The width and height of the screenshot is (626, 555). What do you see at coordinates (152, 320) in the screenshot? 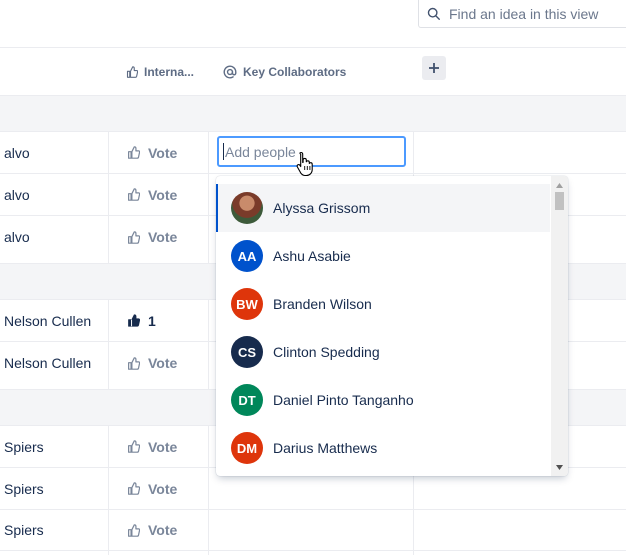
I see `vote-count: 1` at bounding box center [152, 320].